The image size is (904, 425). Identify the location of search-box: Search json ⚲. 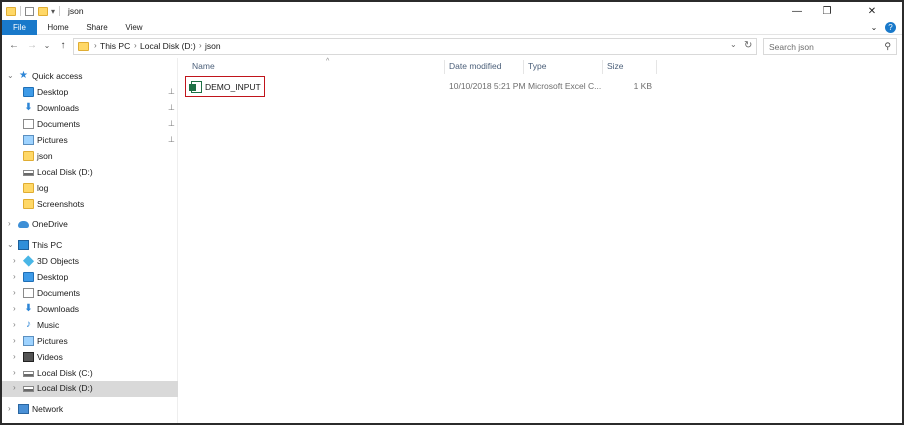
(830, 46).